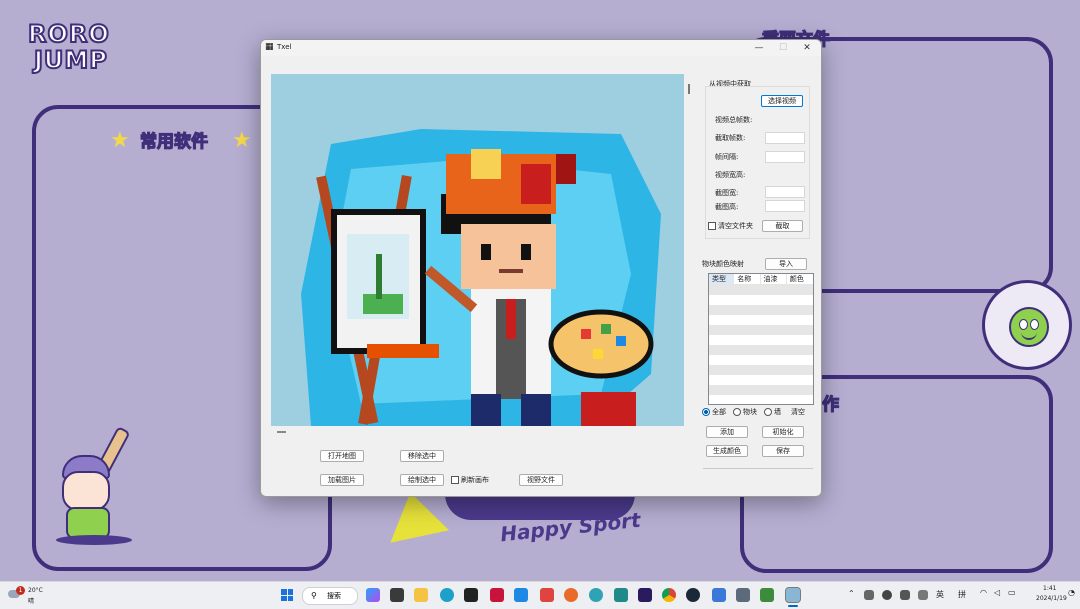  I want to click on color-map-table: 类型 名称 油漆 颜色, so click(761, 339).